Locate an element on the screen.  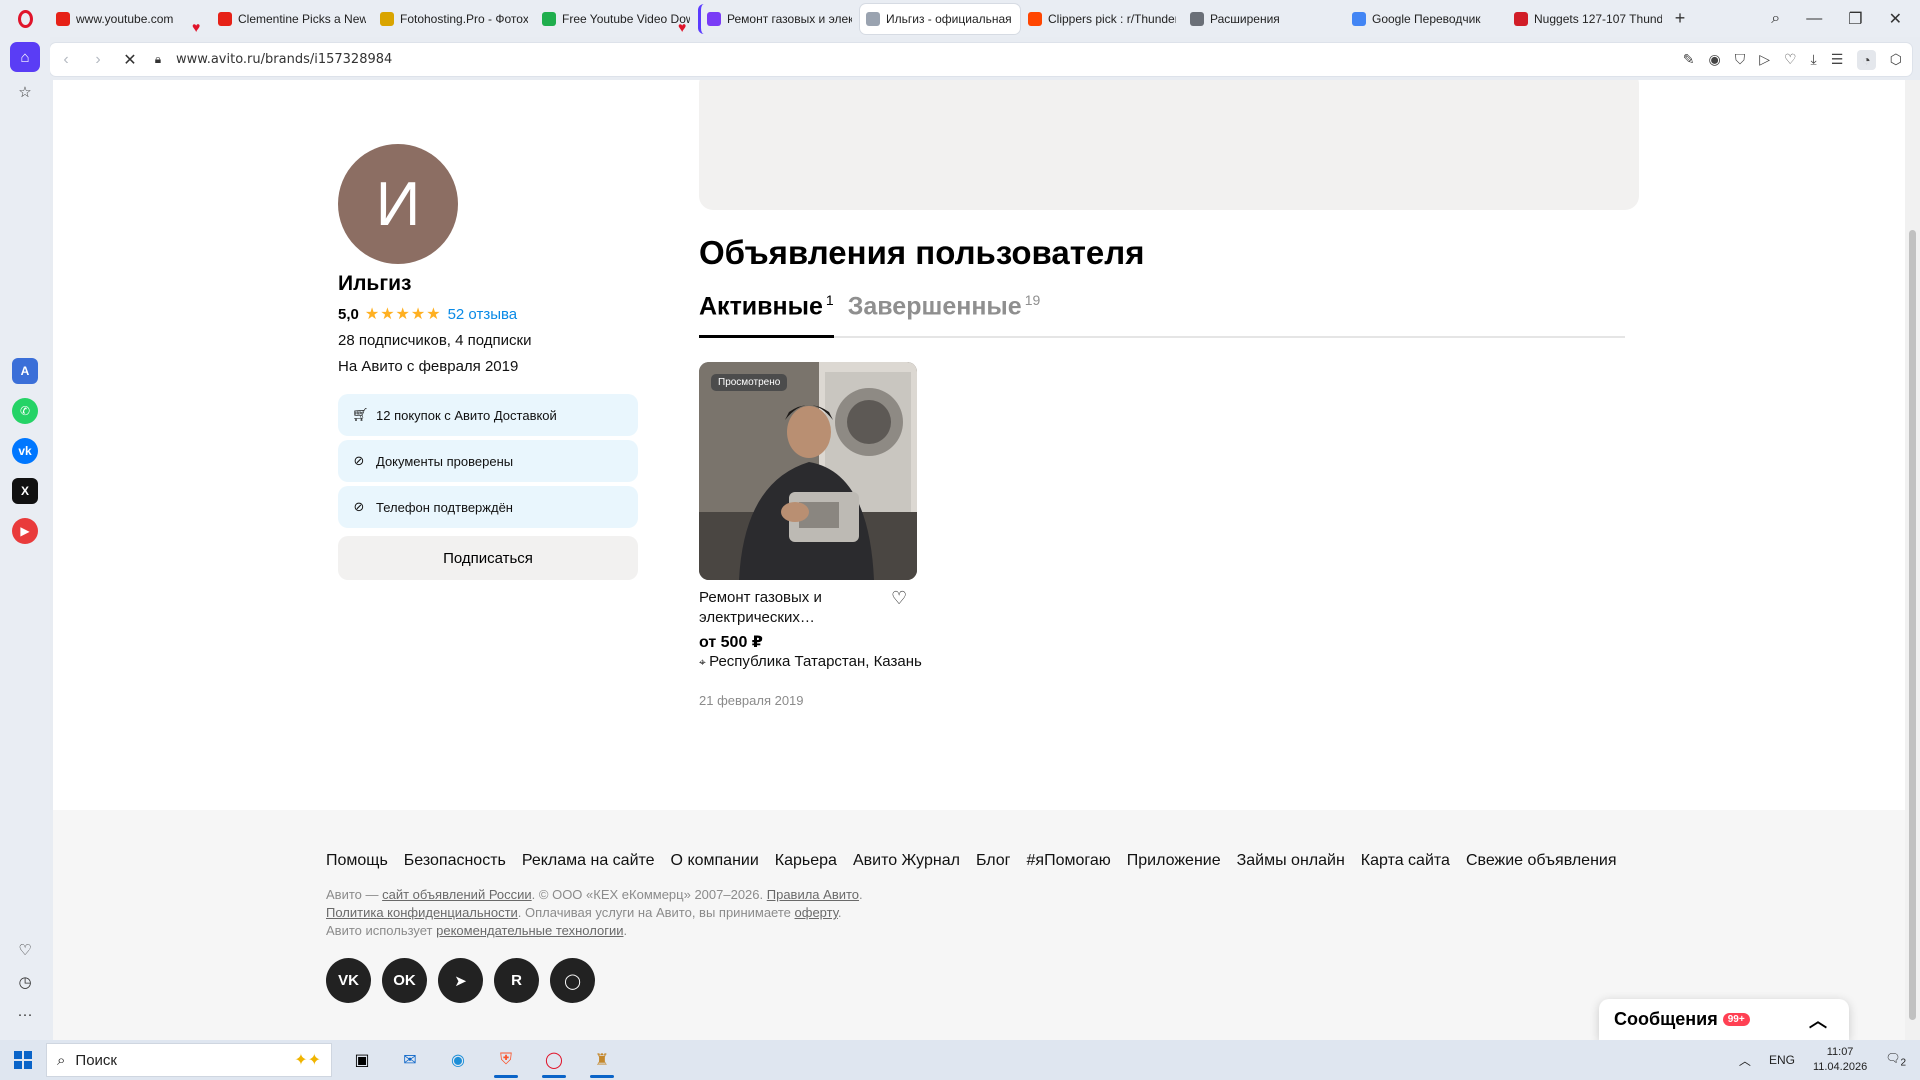
browser-tab: Ильгиз - официальная ст is located at coordinates (940, 18).